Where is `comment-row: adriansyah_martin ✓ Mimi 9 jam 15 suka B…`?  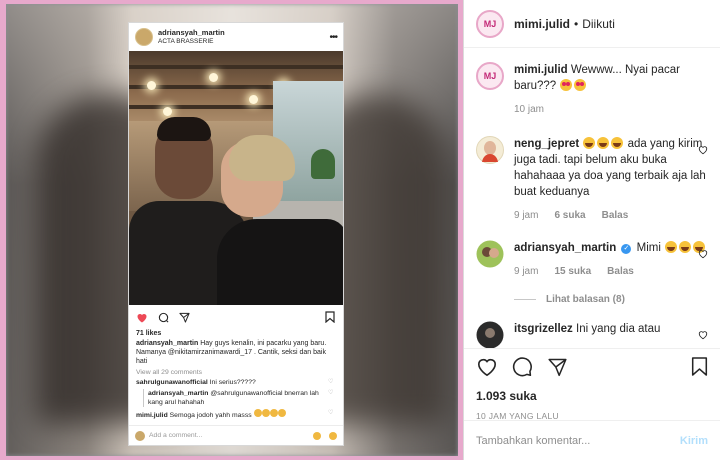
comment-row: adriansyah_martin ✓ Mimi 9 jam 15 suka B… is located at coordinates (592, 260).